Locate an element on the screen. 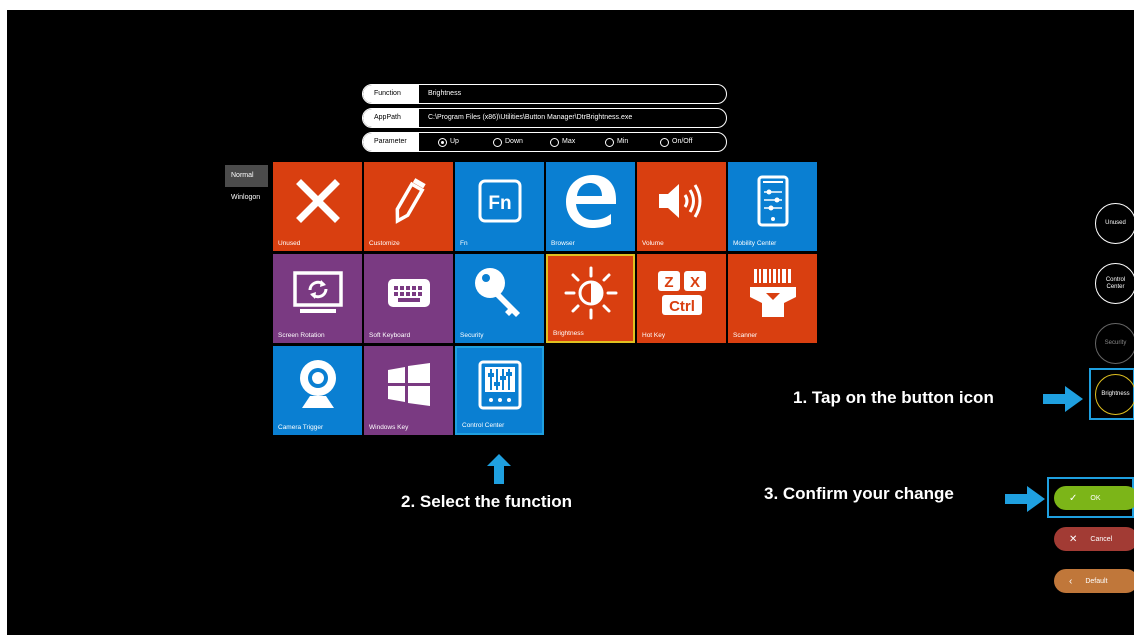 The width and height of the screenshot is (1134, 642). tile-label: Hot Key is located at coordinates (654, 335).